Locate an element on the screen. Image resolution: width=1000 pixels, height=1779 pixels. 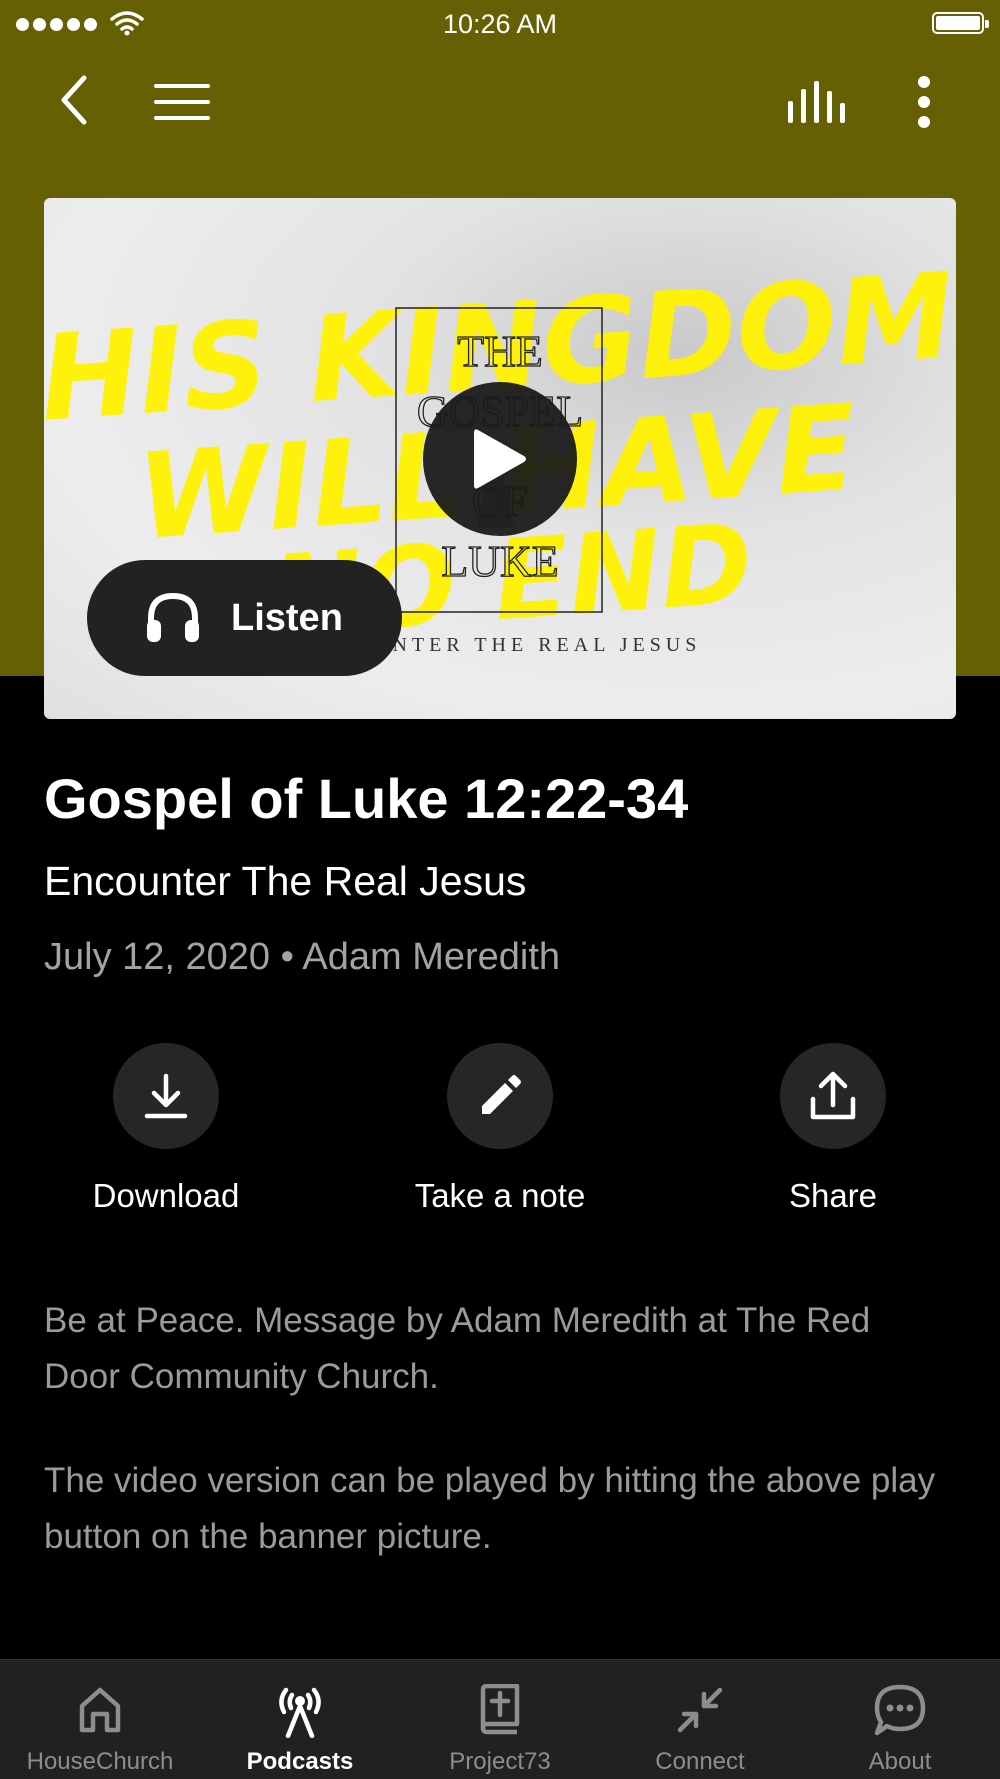
tab-connect: Connect is located at coordinates (700, 1719).